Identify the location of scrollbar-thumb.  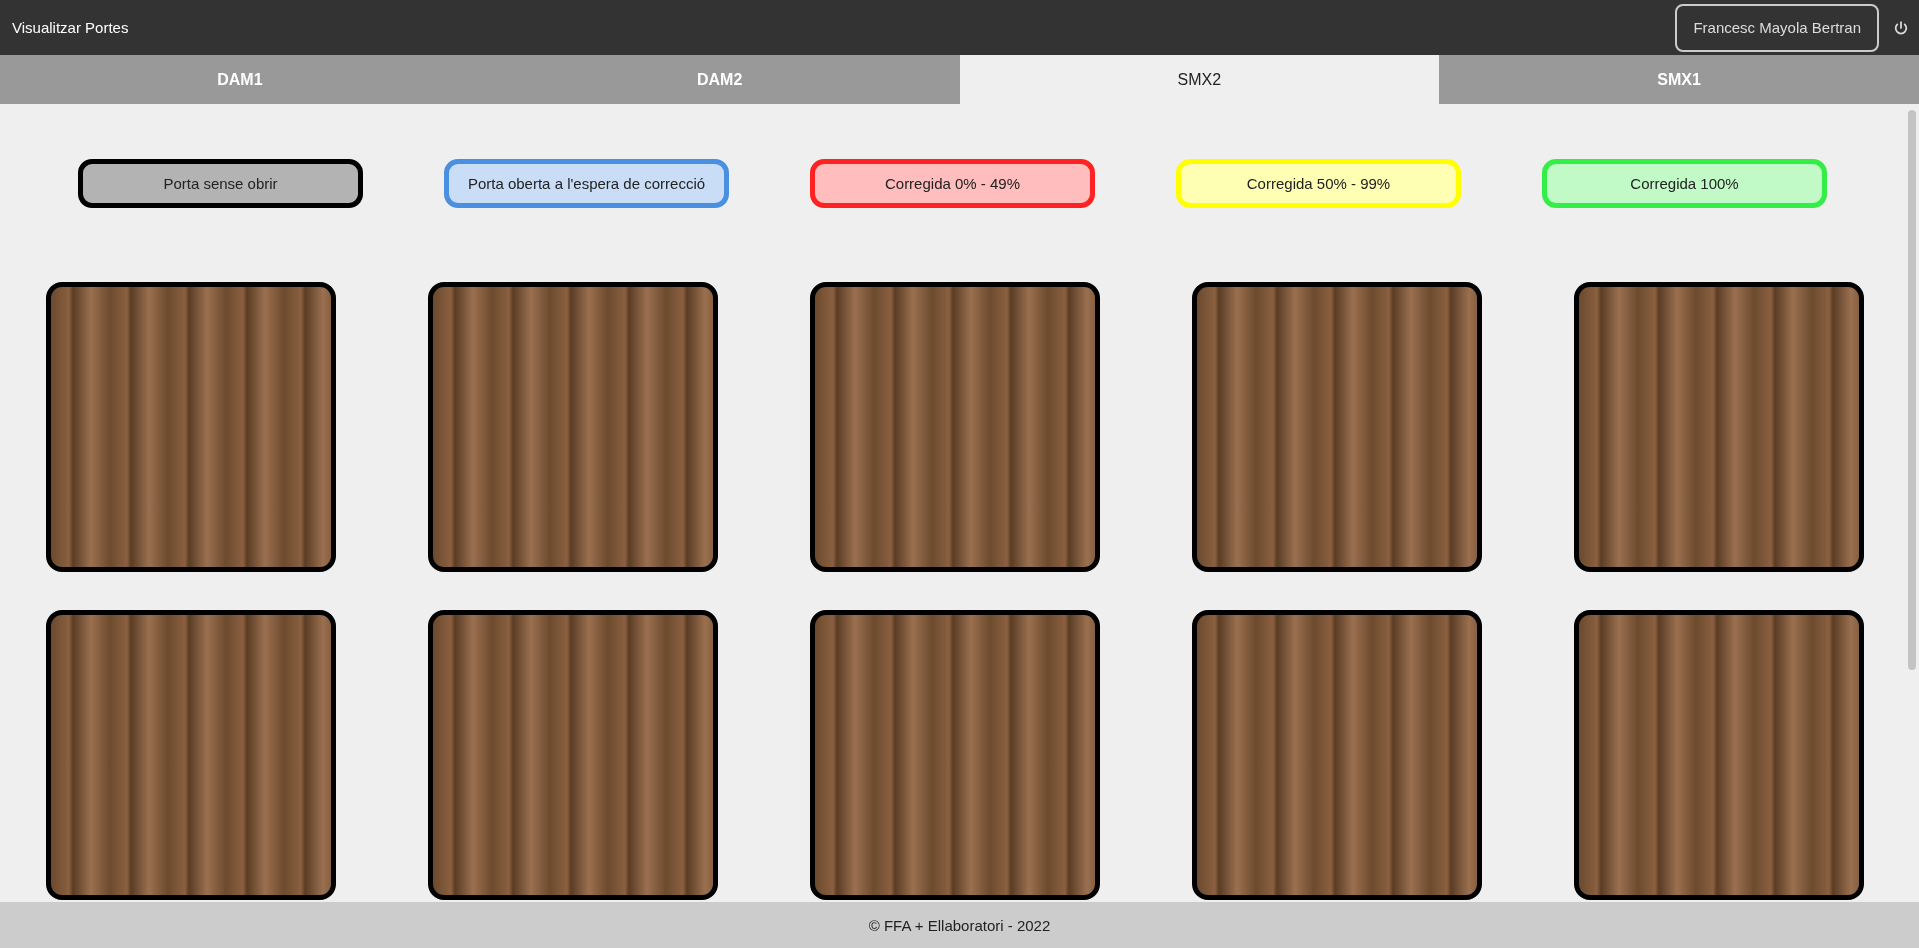
(1912, 390).